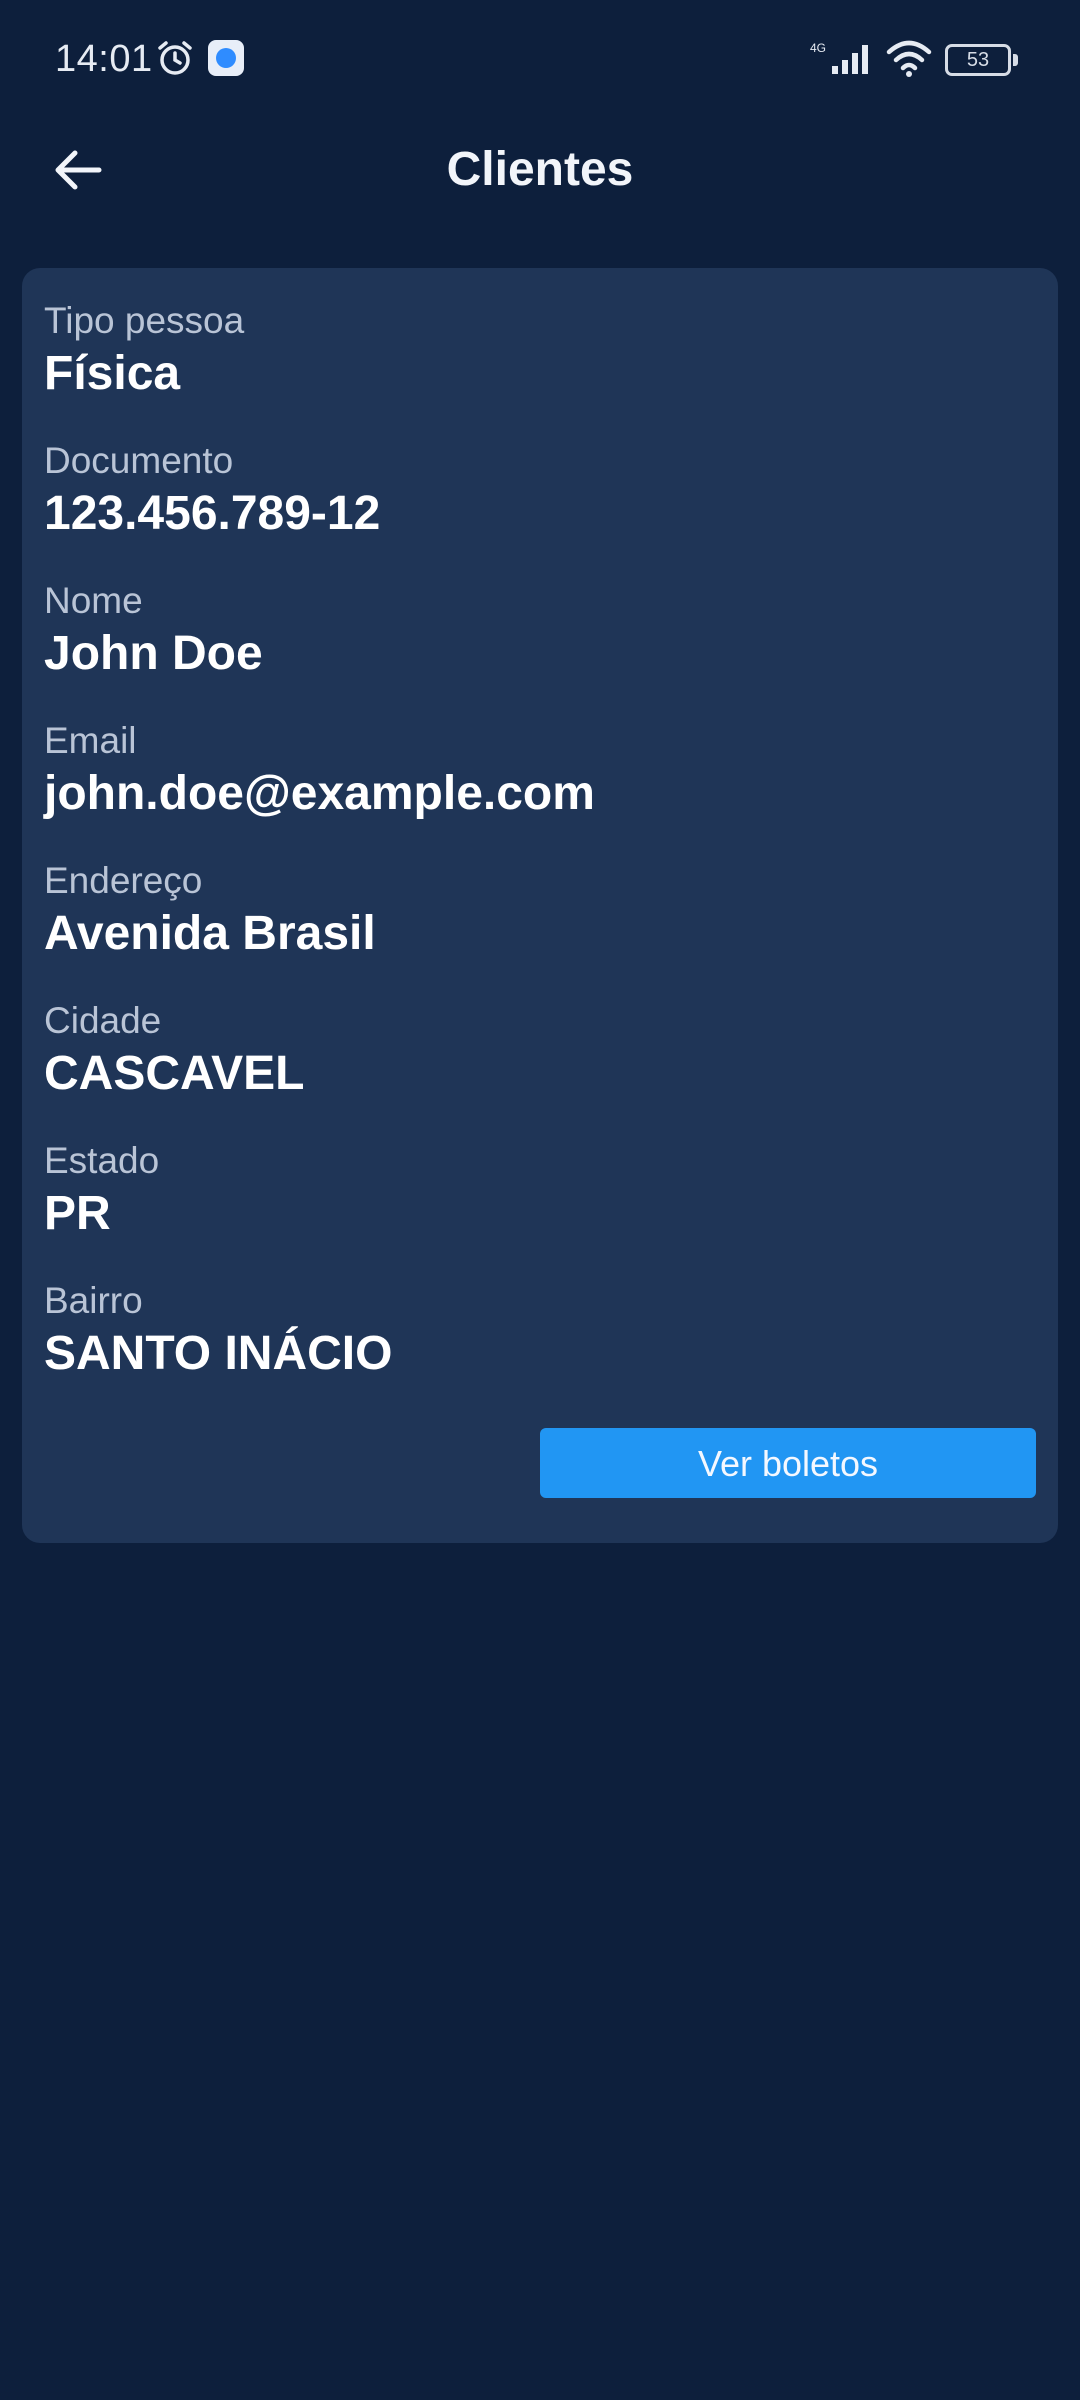  Describe the element at coordinates (104, 59) in the screenshot. I see `status-time: 14:01` at that location.